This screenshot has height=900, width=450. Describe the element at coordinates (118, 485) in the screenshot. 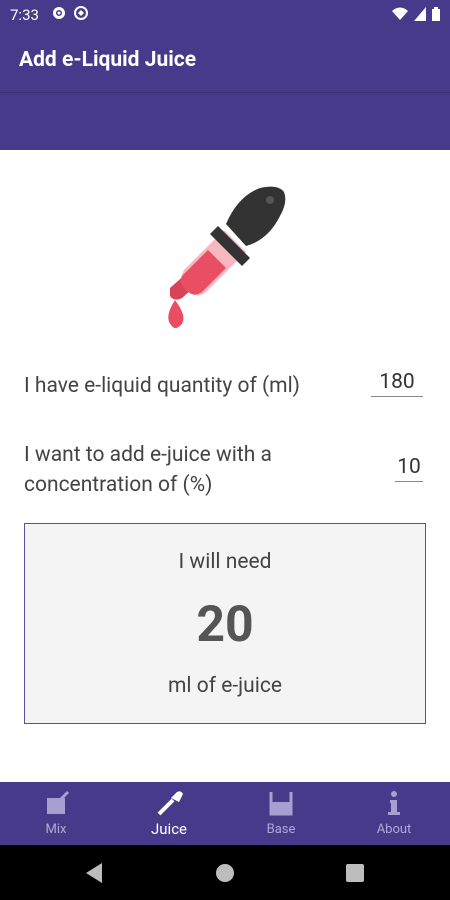

I see `concentration-label-line2: concentration of (%)` at that location.